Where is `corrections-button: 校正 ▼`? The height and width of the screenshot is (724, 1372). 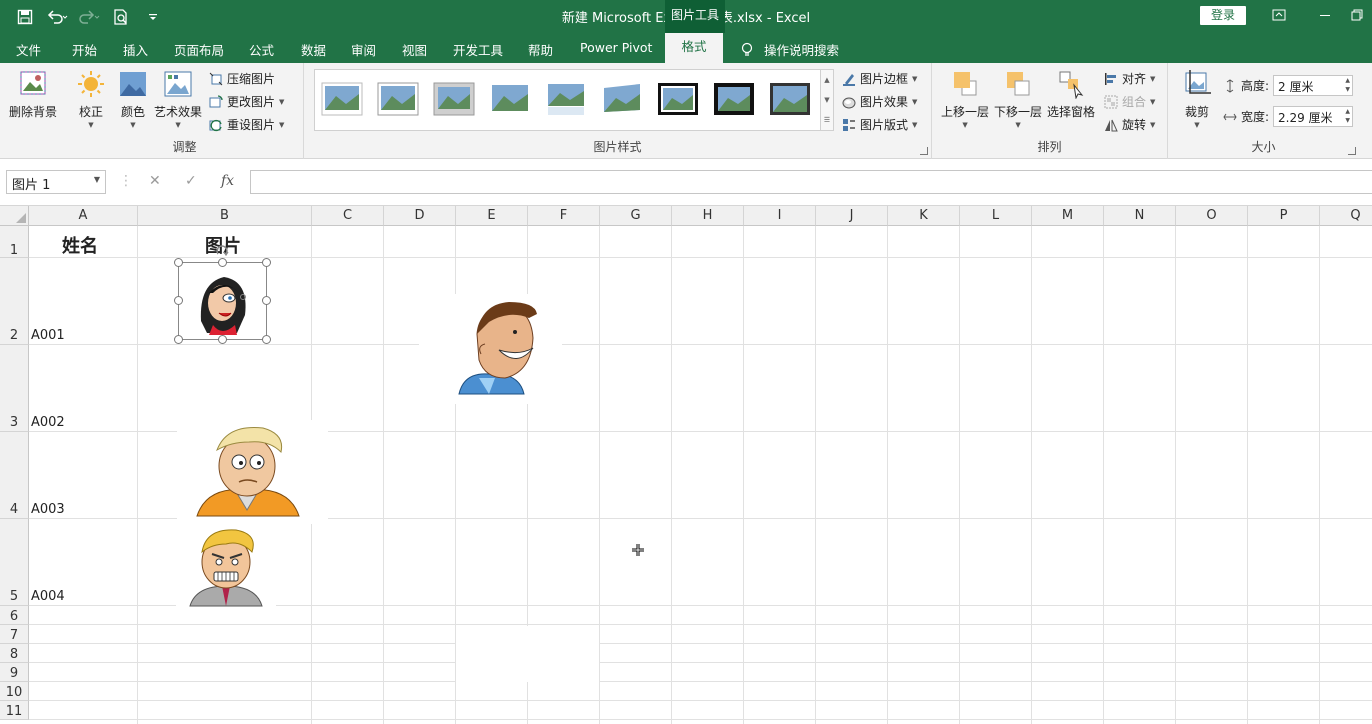
corrections-button: 校正 ▼ is located at coordinates (91, 99).